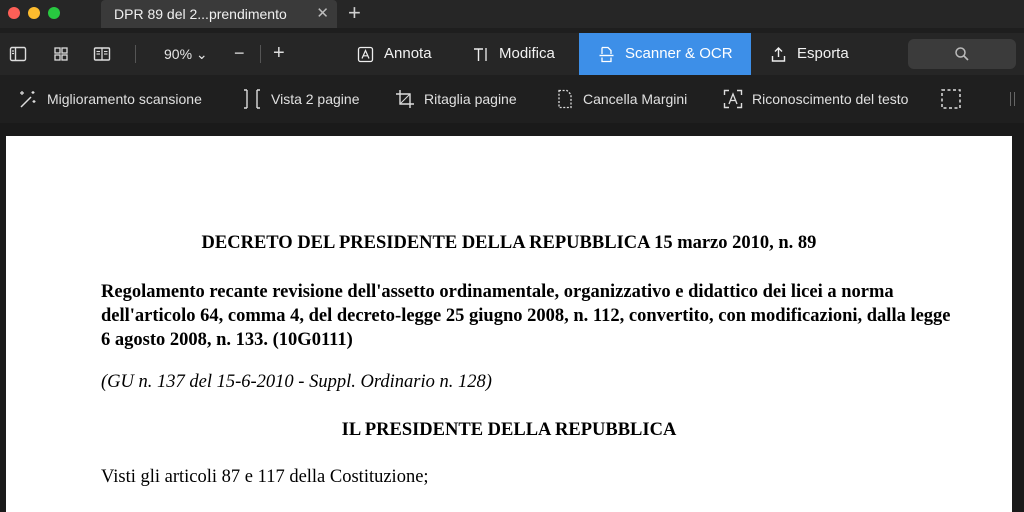  Describe the element at coordinates (186, 54) in the screenshot. I see `zoom-select: 90% ⌄` at that location.